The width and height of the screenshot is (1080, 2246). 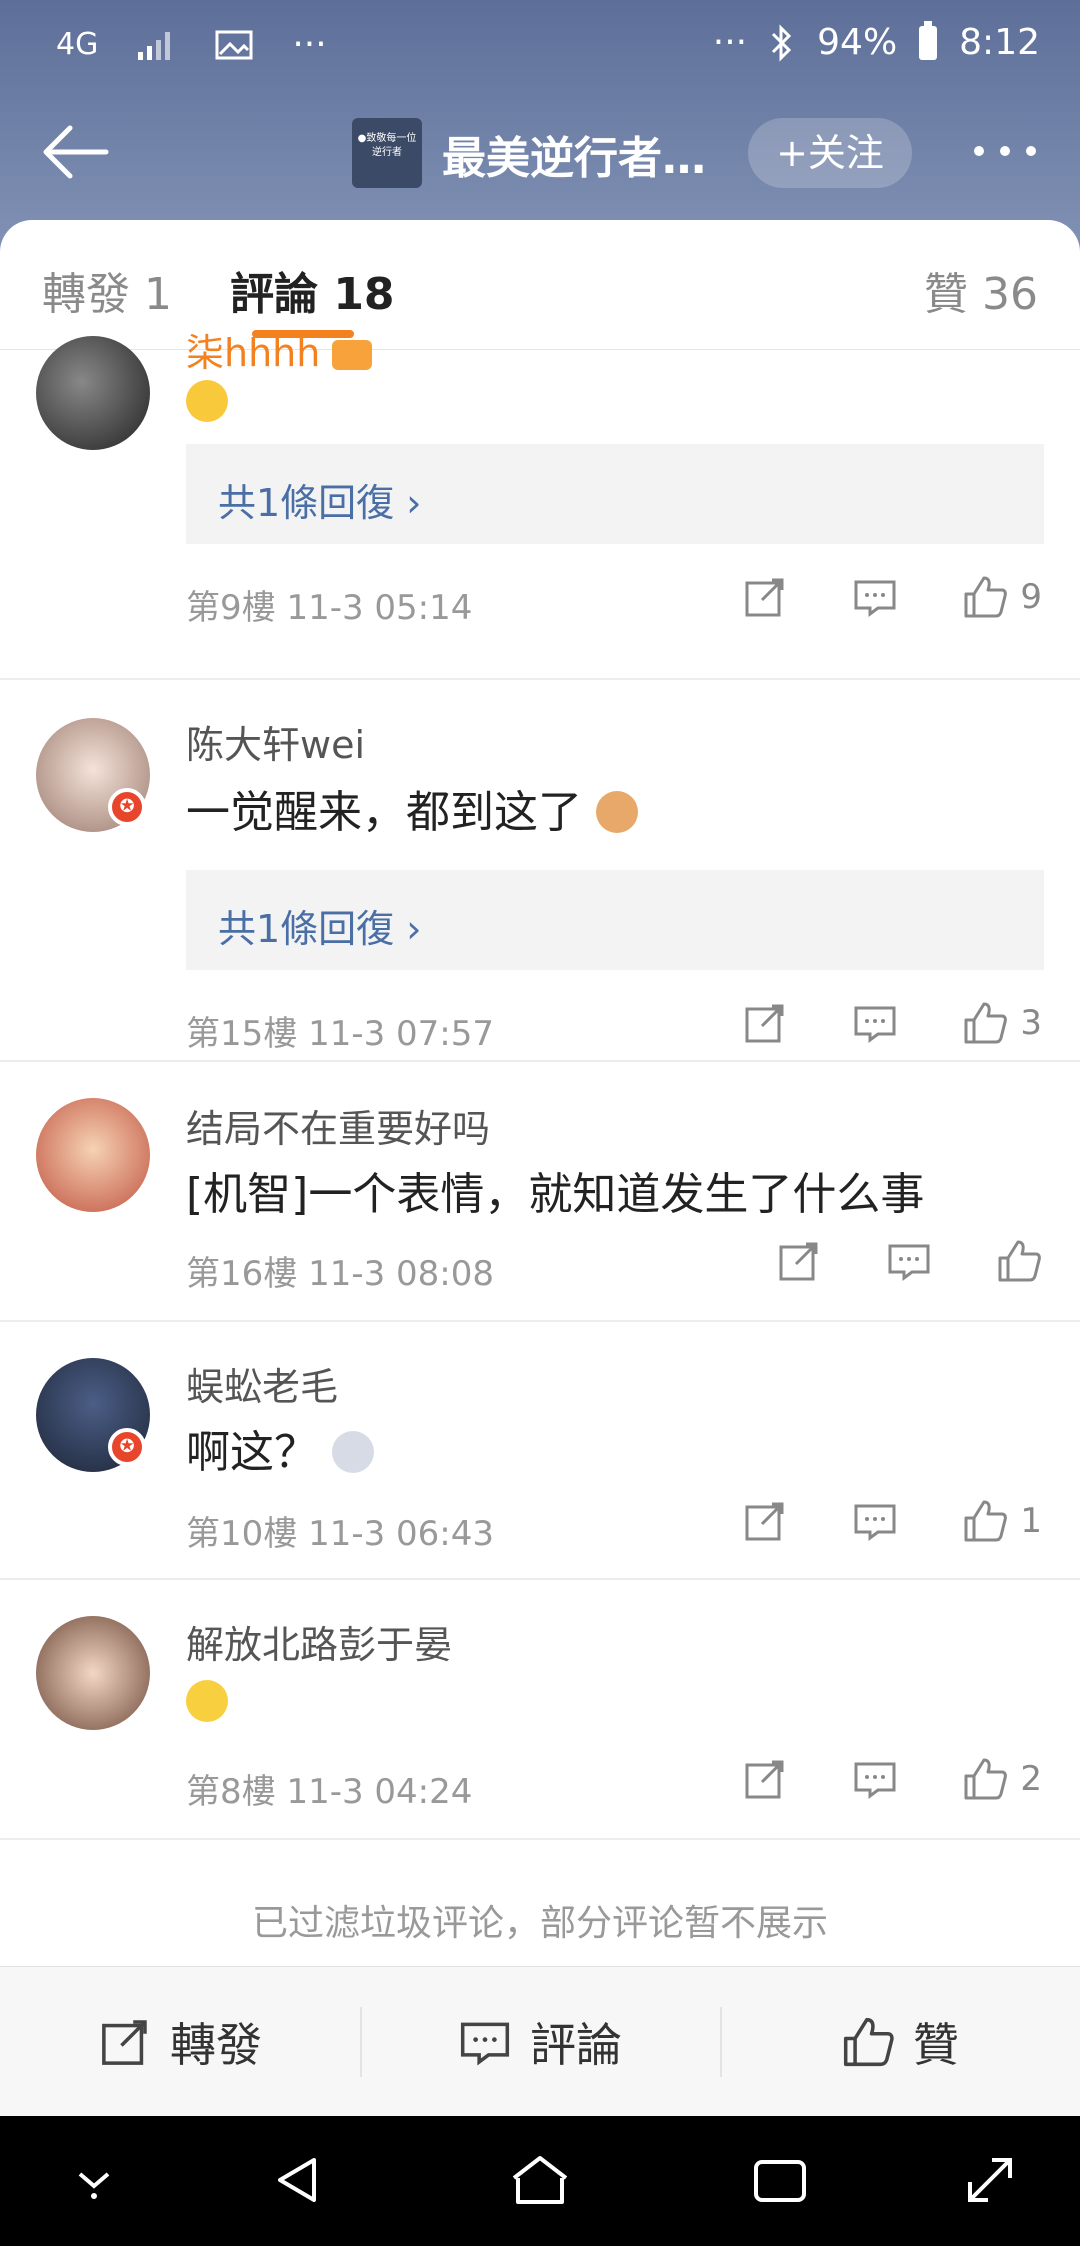 I want to click on comment-meta: 第16樓 11-3 08:08, so click(x=340, y=1274).